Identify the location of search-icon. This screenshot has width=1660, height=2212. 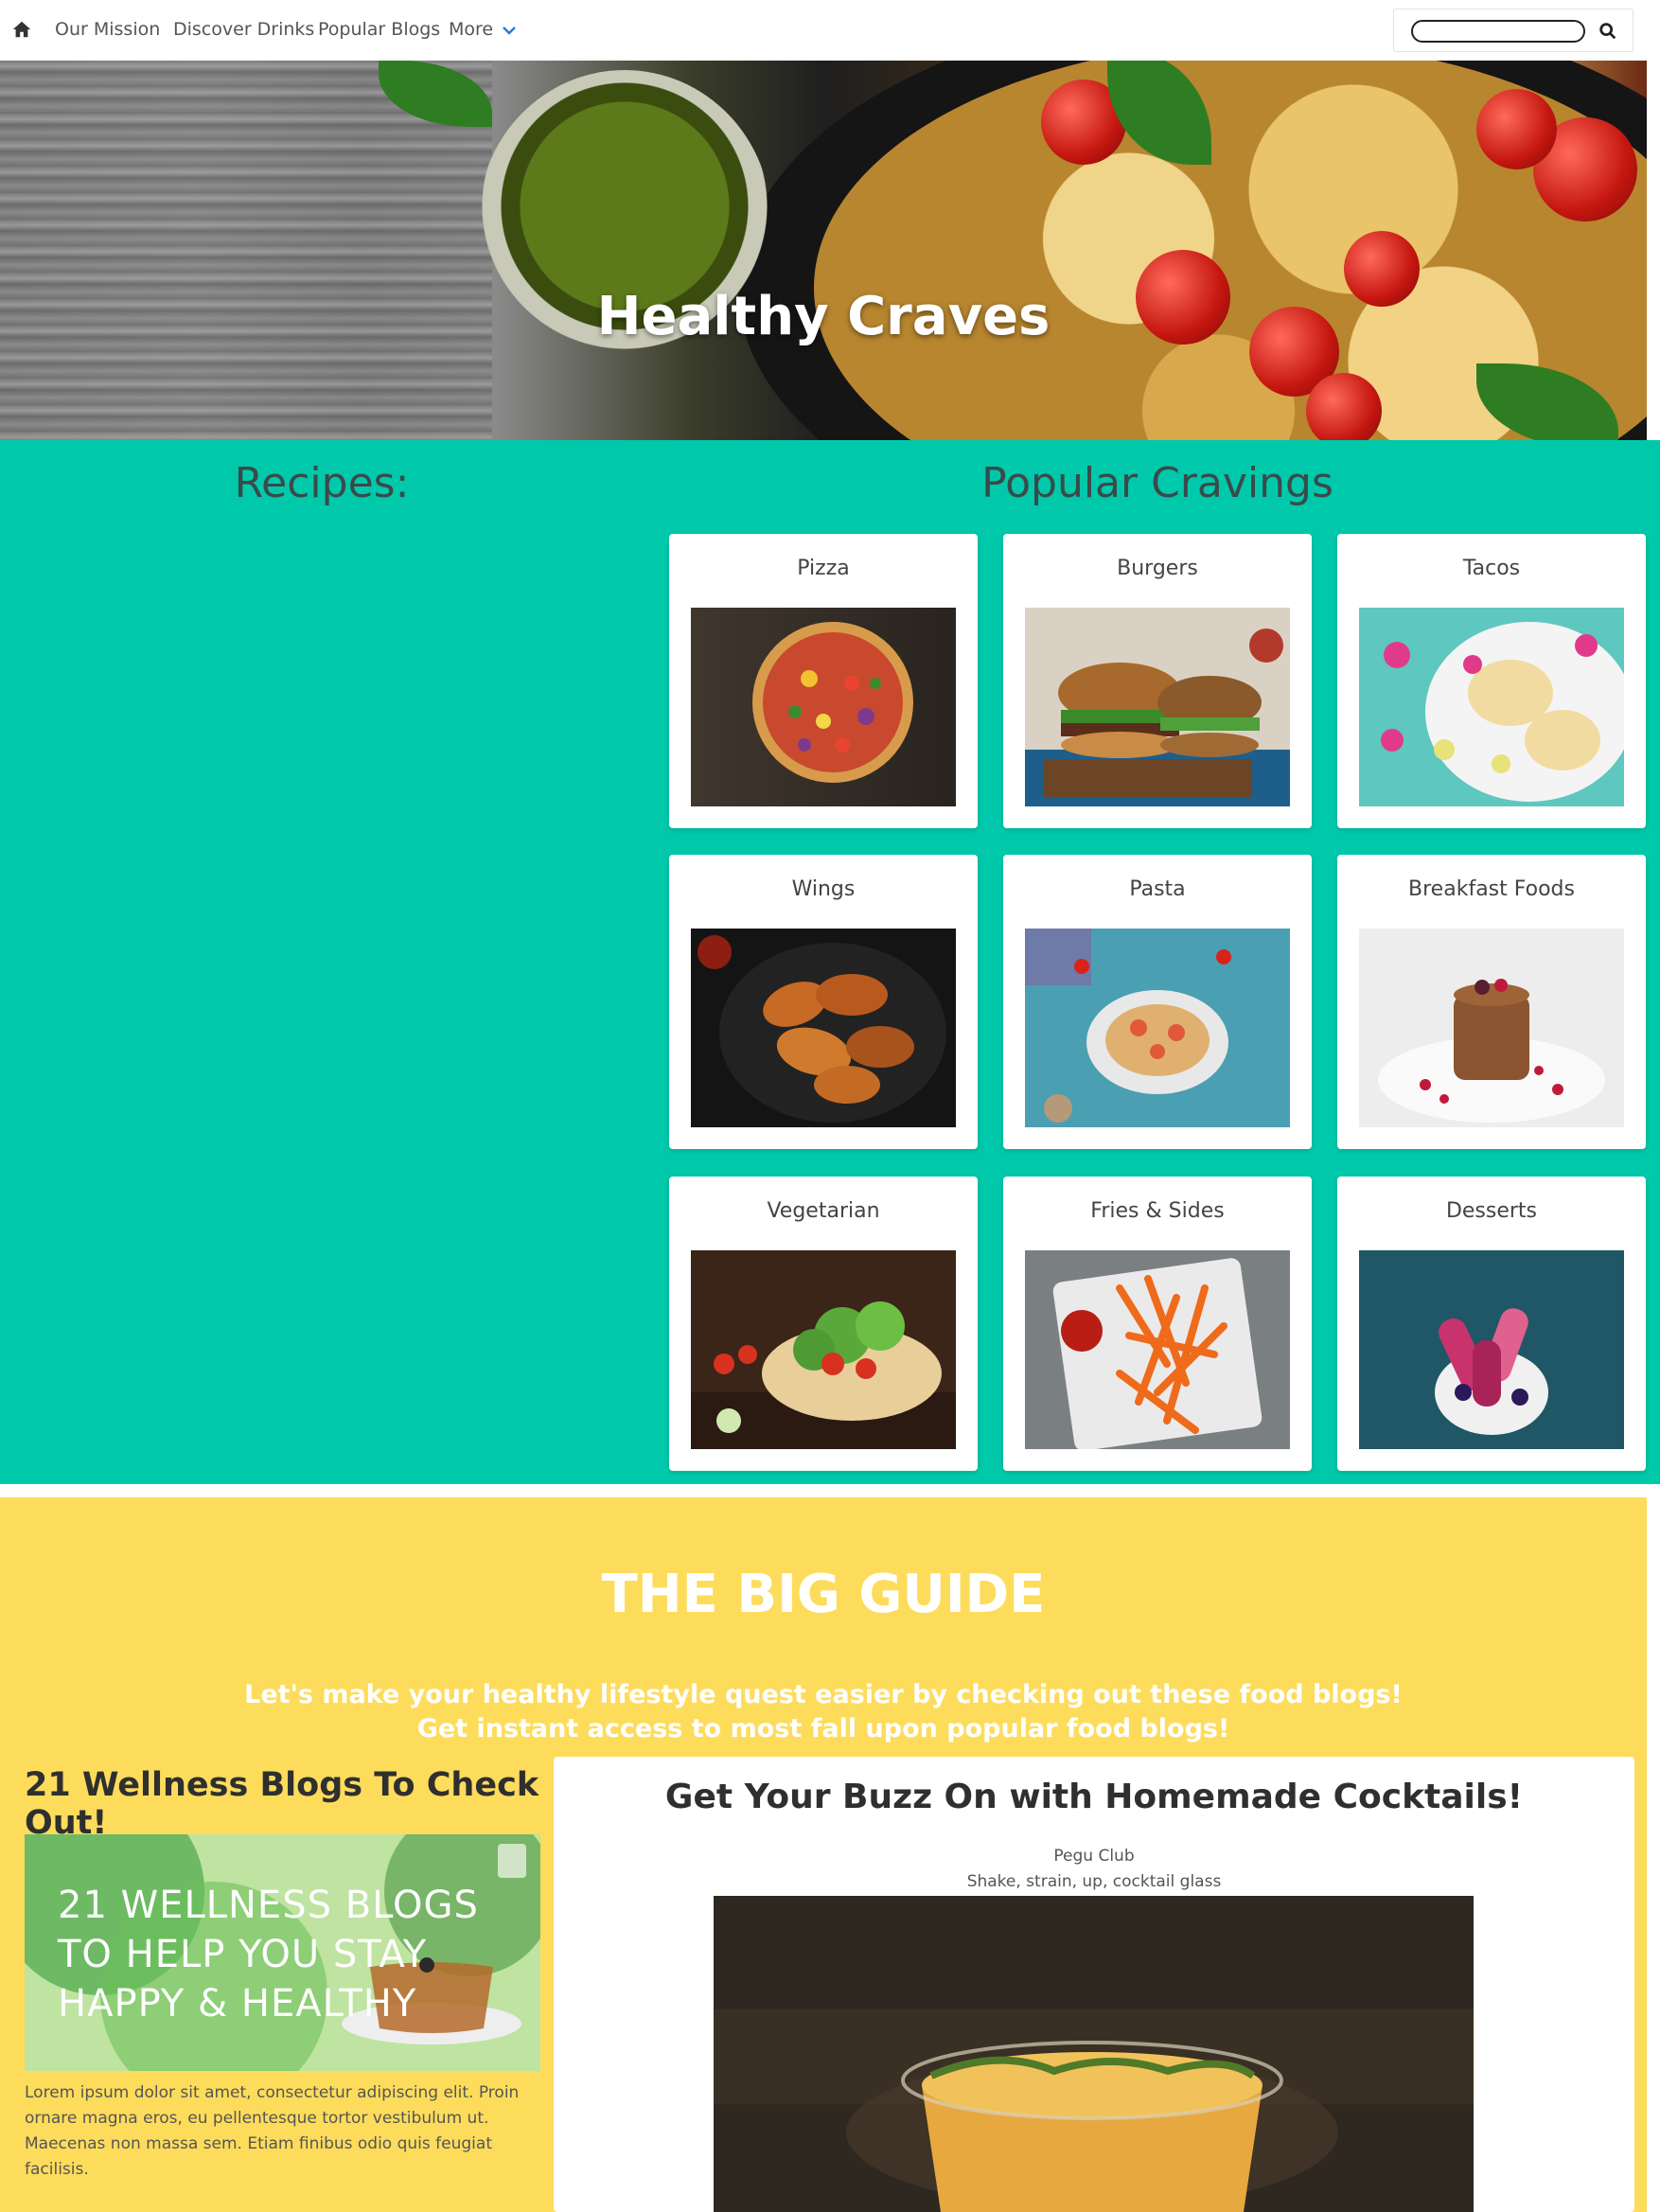
(1608, 32).